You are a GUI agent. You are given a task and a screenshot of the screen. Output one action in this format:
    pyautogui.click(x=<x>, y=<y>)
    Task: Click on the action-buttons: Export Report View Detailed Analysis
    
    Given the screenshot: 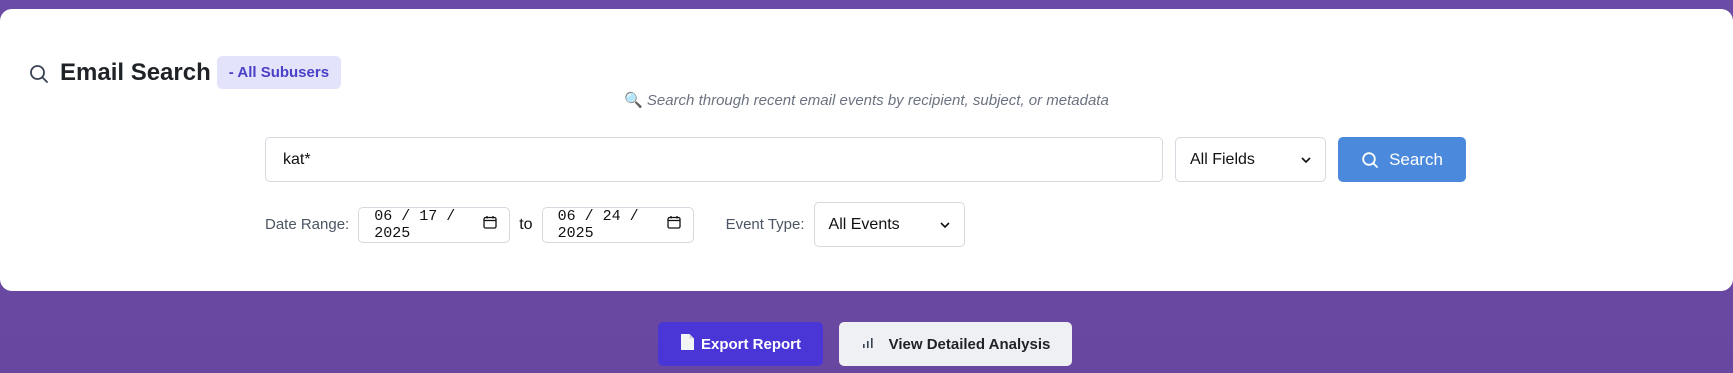 What is the action you would take?
    pyautogui.click(x=865, y=344)
    